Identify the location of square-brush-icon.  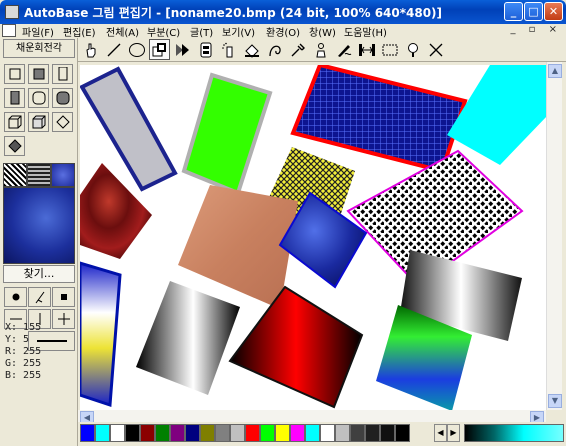
(63, 297).